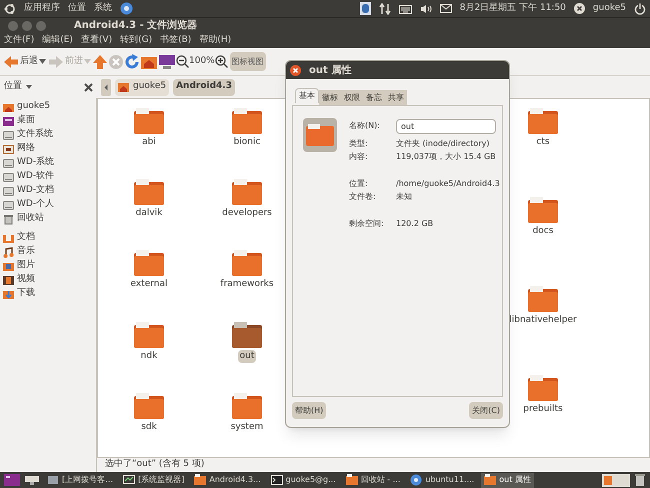 The height and width of the screenshot is (488, 650). What do you see at coordinates (579, 8) in the screenshot?
I see `user-status-icon` at bounding box center [579, 8].